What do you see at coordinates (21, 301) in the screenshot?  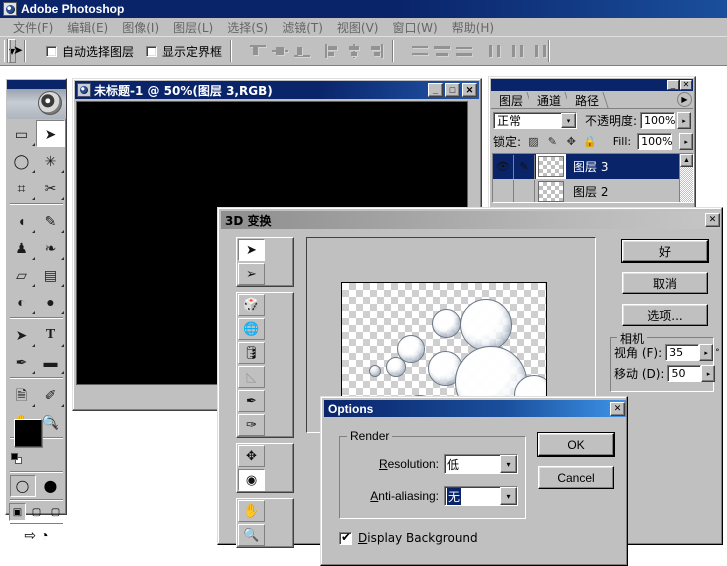 I see `blur-tool: ◐` at bounding box center [21, 301].